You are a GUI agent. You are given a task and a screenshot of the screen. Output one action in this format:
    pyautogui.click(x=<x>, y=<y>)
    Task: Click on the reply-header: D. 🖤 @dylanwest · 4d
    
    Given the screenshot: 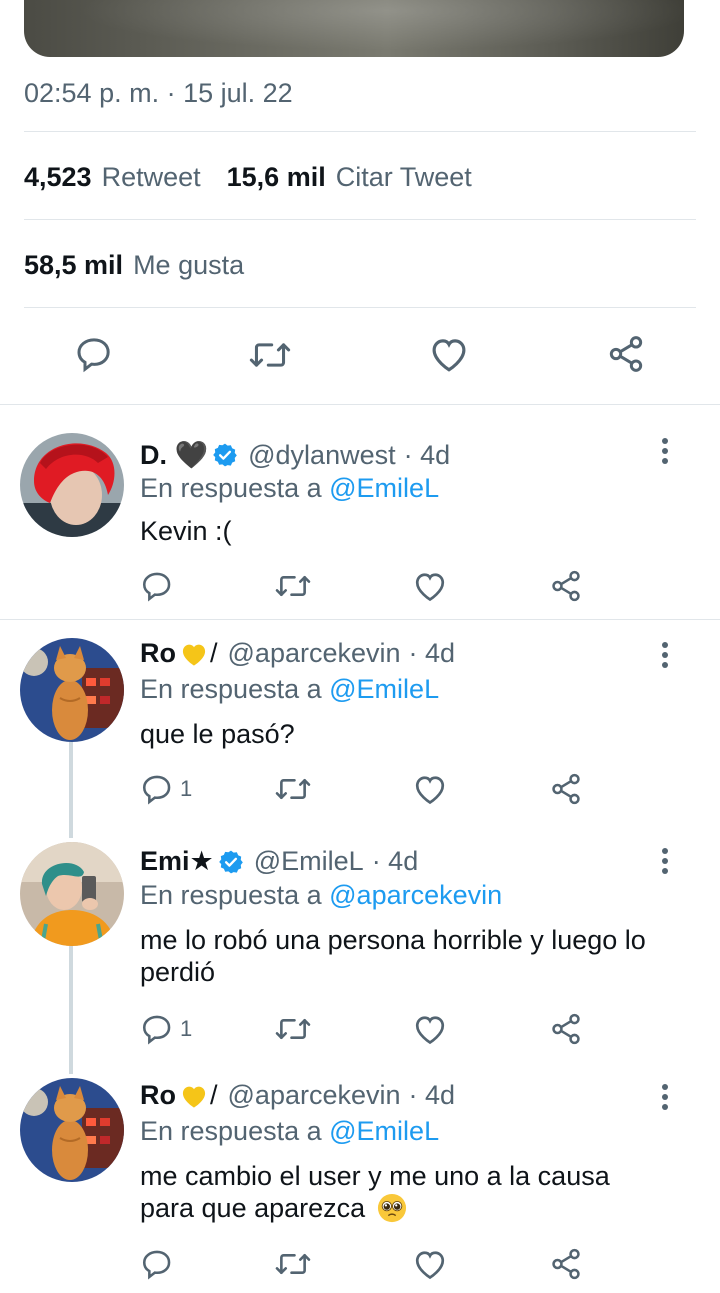 What is the action you would take?
    pyautogui.click(x=295, y=455)
    